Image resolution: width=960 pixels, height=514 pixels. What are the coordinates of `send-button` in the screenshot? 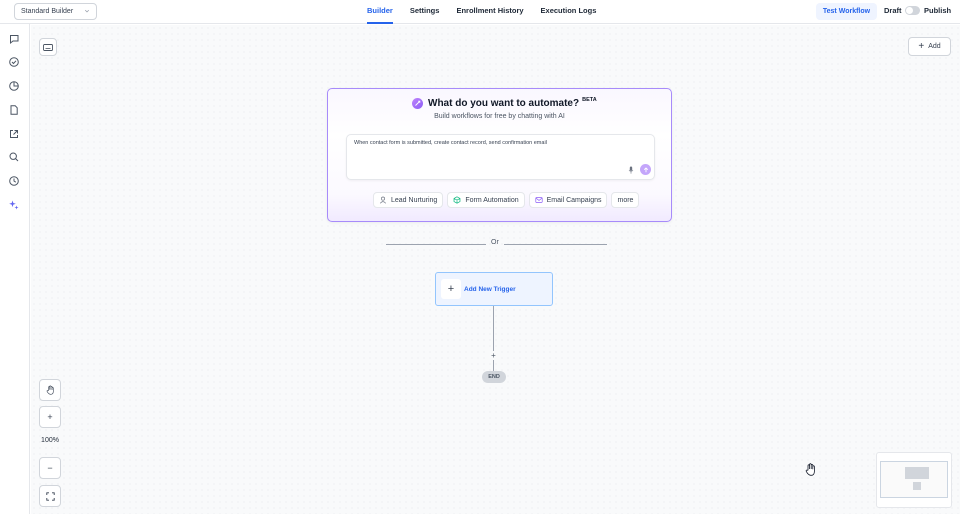 It's located at (645, 169).